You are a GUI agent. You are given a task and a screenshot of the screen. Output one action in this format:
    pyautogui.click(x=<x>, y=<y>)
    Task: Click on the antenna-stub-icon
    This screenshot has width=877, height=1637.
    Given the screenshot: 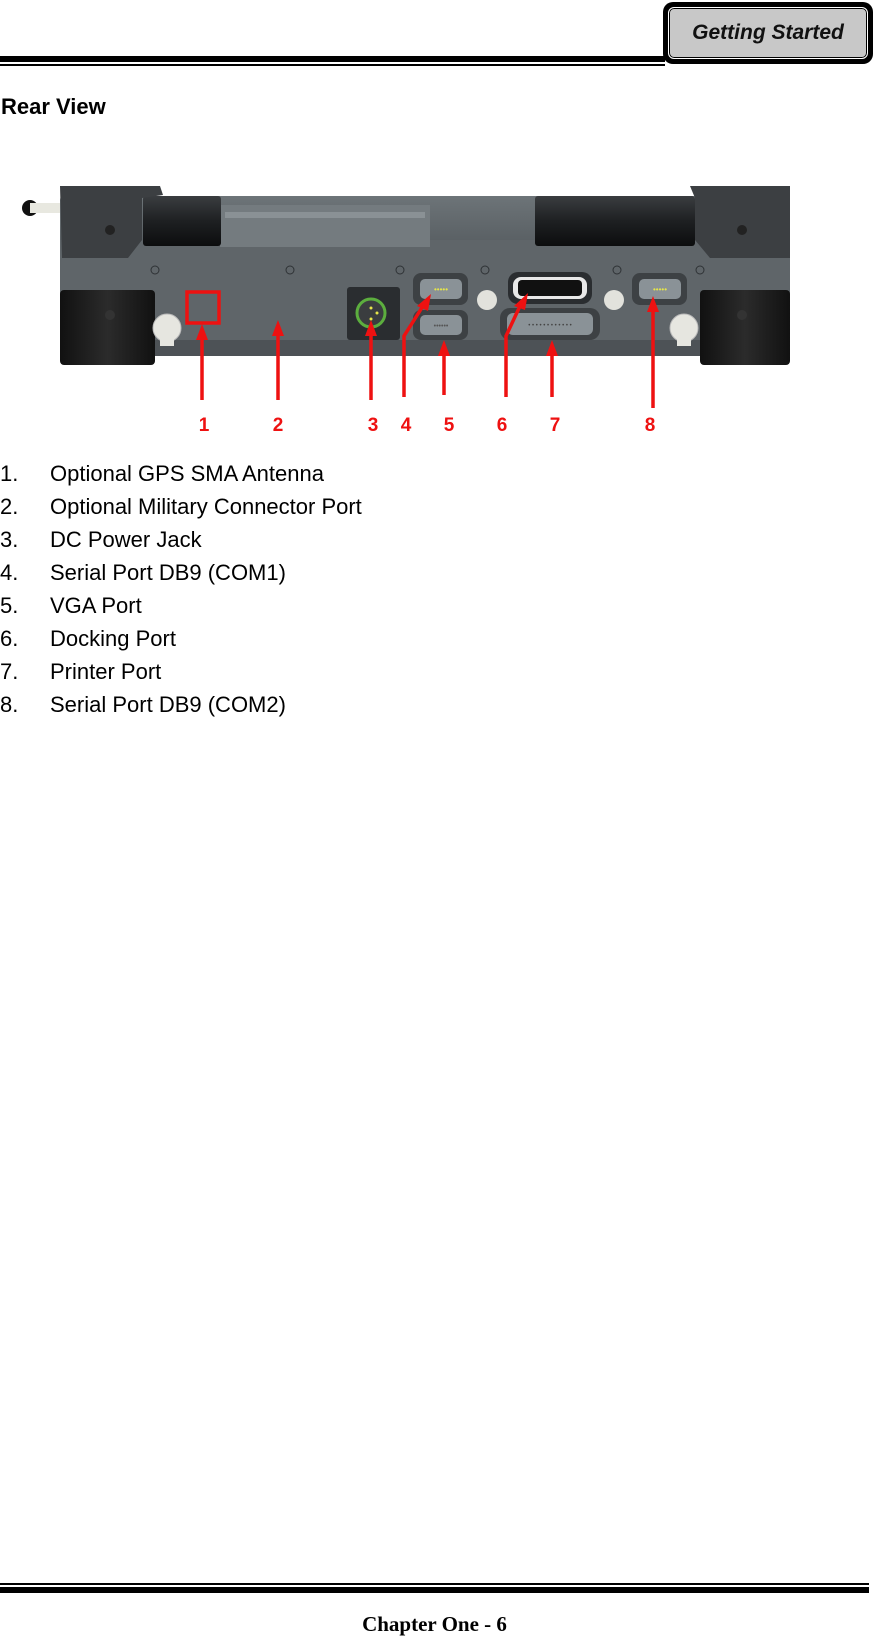 What is the action you would take?
    pyautogui.click(x=42, y=208)
    